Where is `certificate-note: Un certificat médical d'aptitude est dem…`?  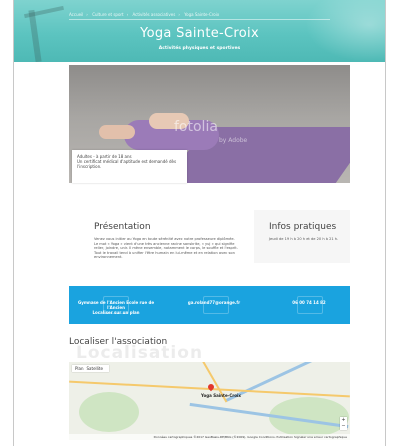 certificate-note: Un certificat médical d'aptitude est dem… is located at coordinates (127, 164).